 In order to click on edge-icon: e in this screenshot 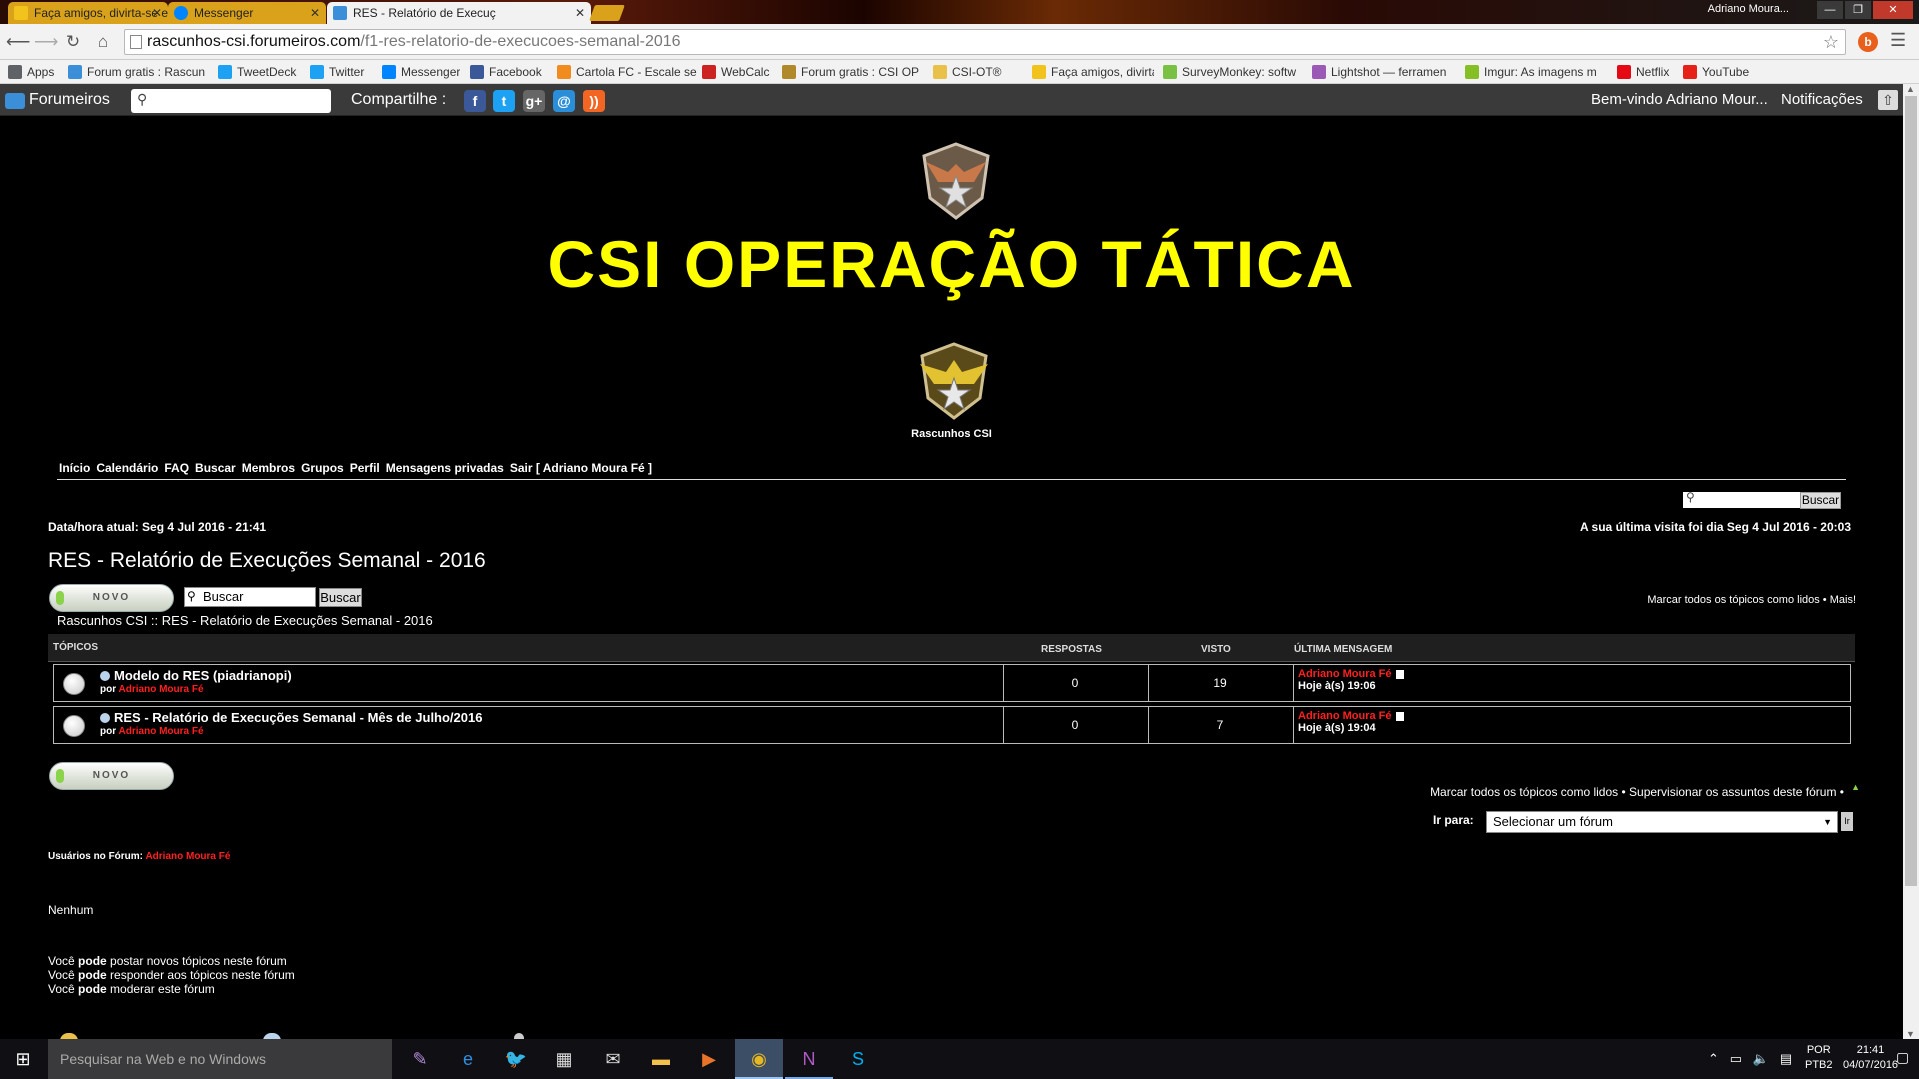, I will do `click(468, 1059)`.